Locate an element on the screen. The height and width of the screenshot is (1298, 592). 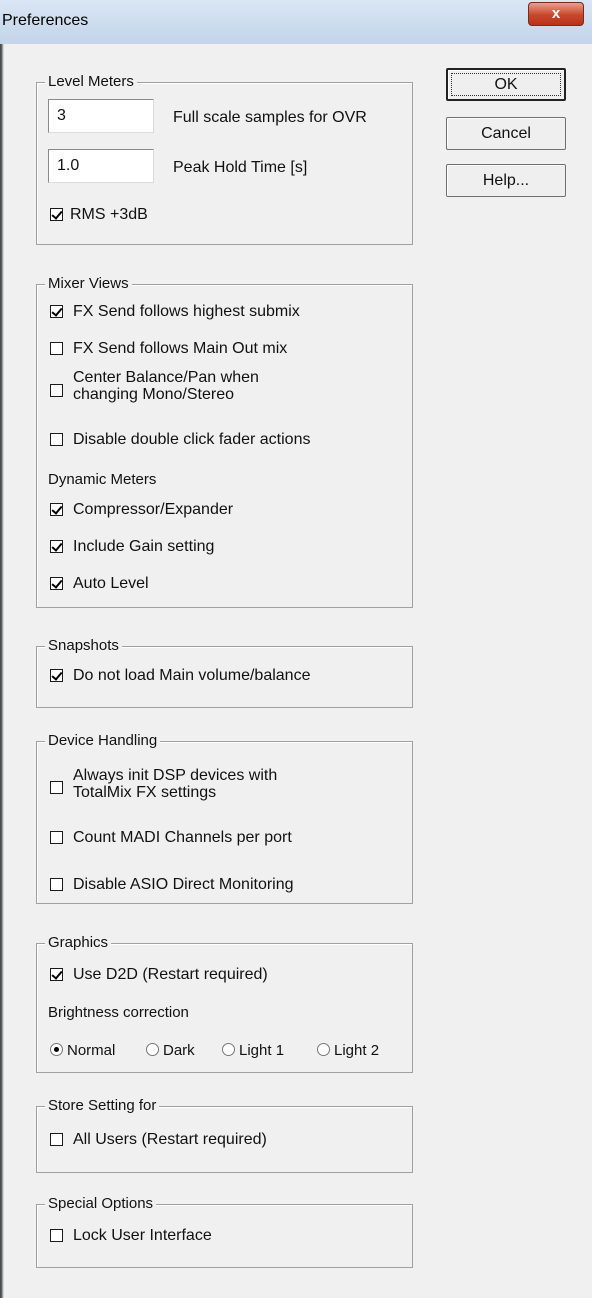
radio-dark is located at coordinates (152, 1049).